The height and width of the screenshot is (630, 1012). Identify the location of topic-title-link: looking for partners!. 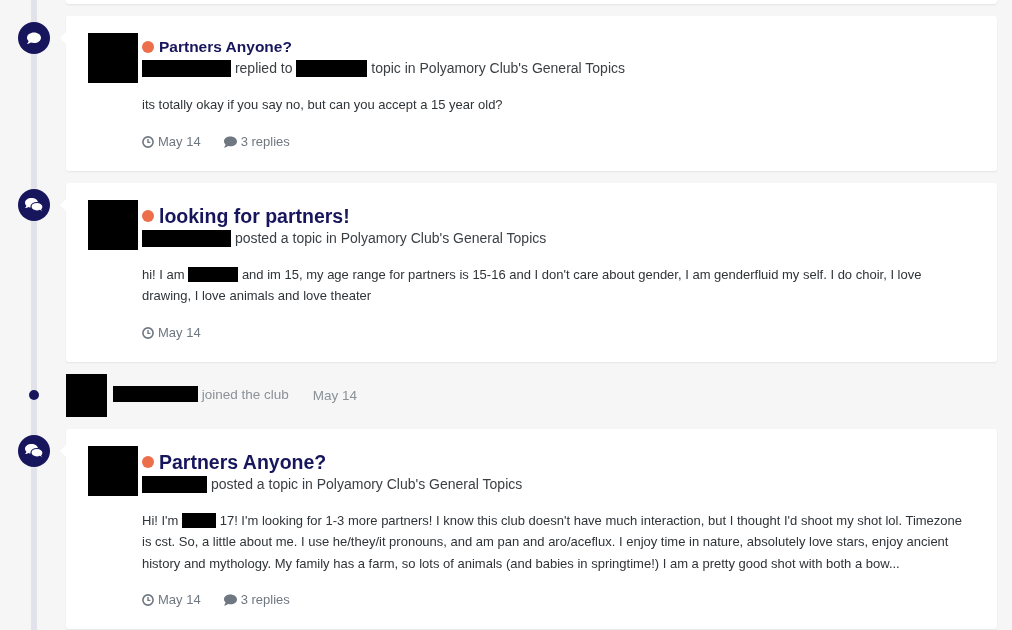
(254, 215).